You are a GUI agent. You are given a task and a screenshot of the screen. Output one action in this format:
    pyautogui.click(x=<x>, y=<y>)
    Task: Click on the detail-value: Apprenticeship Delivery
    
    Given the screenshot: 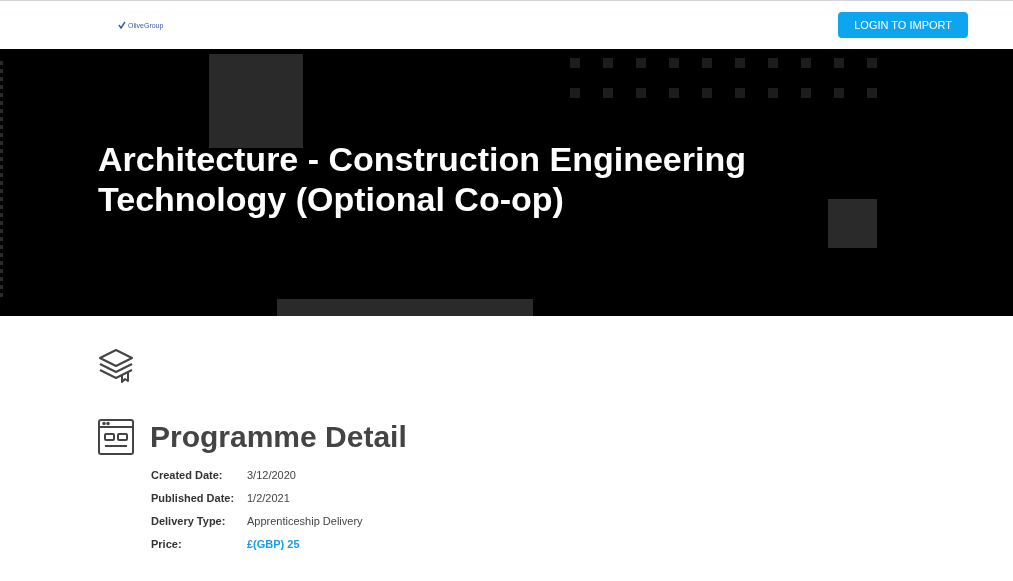 What is the action you would take?
    pyautogui.click(x=305, y=521)
    